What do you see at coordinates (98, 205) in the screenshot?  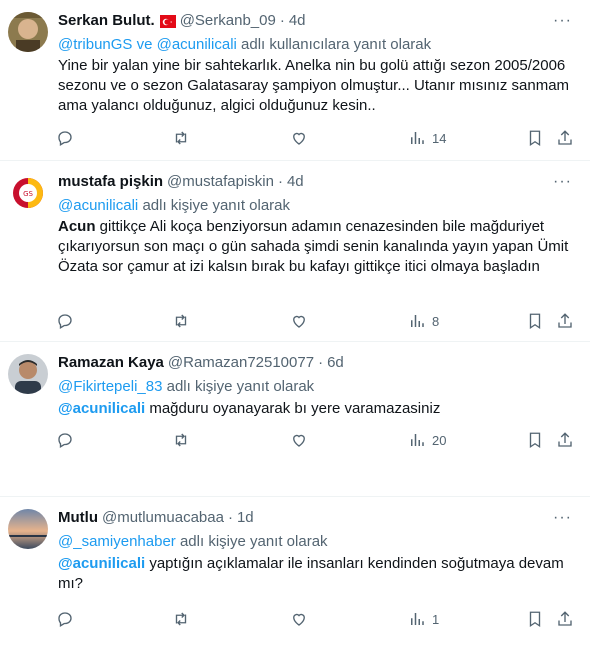 I see `reply-mentions: @acunilicali` at bounding box center [98, 205].